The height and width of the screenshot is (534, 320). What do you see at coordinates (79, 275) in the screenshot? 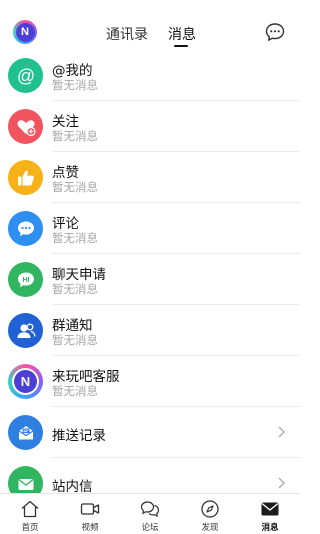
I see `item-title: 聊天申请` at bounding box center [79, 275].